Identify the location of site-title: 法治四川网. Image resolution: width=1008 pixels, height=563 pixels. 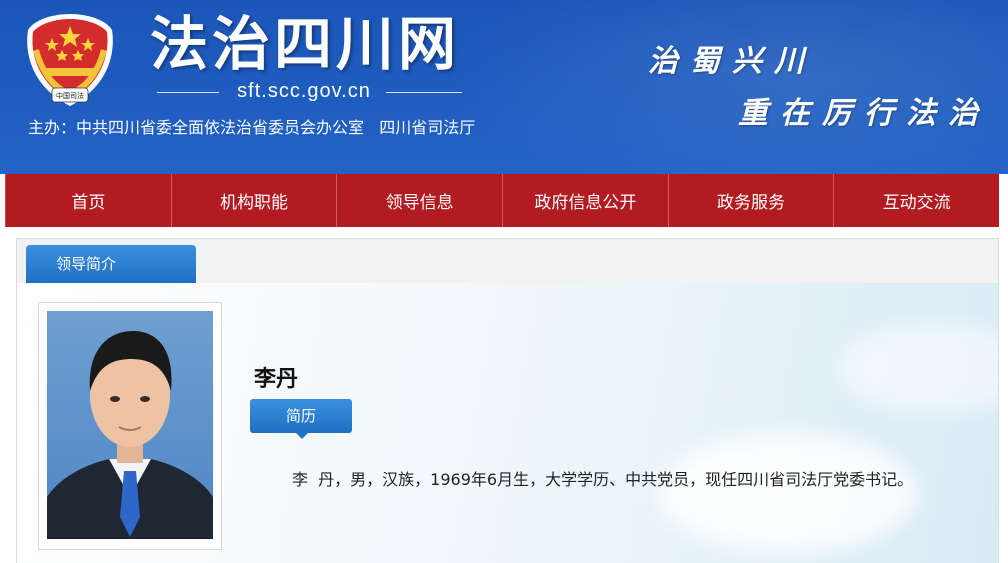
(305, 44).